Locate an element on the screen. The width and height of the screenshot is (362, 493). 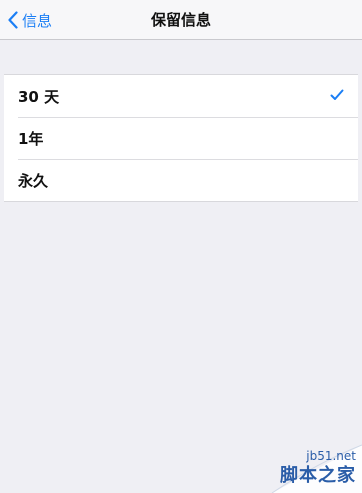
watermark-text: 脚本之家 is located at coordinates (318, 475).